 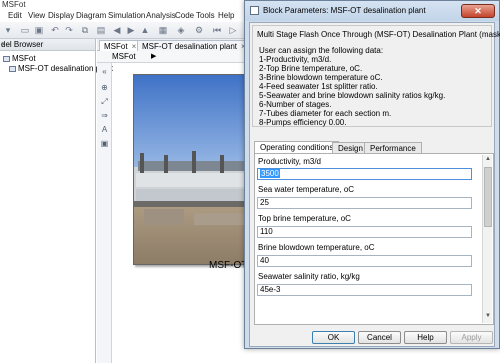 What do you see at coordinates (254, 10) in the screenshot?
I see `block-icon` at bounding box center [254, 10].